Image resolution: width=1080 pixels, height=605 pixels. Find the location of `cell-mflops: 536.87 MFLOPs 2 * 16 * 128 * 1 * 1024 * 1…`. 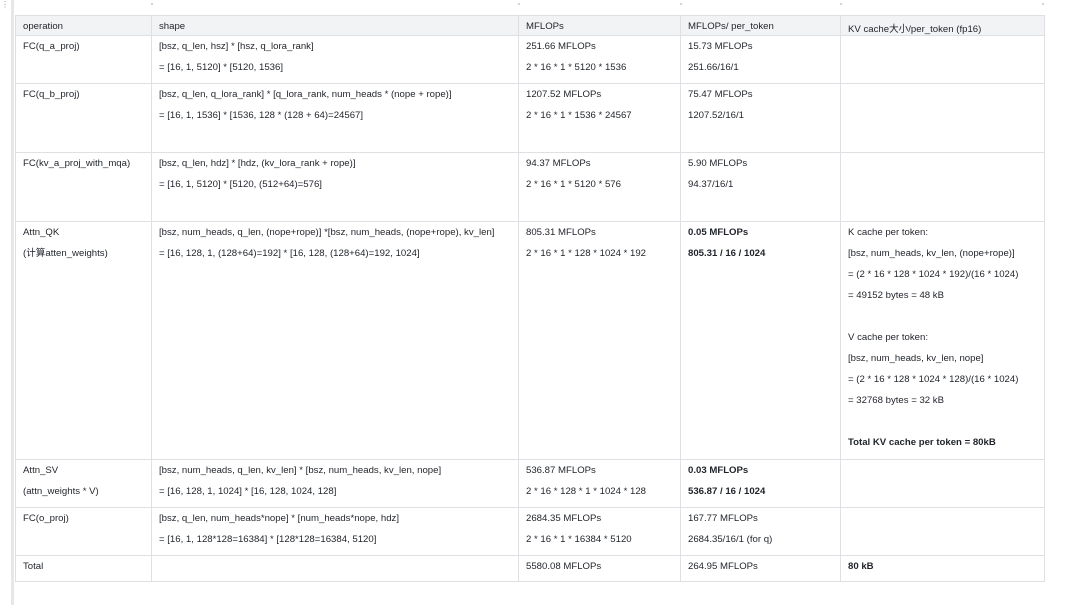

cell-mflops: 536.87 MFLOPs 2 * 16 * 128 * 1 * 1024 * 1… is located at coordinates (599, 483).